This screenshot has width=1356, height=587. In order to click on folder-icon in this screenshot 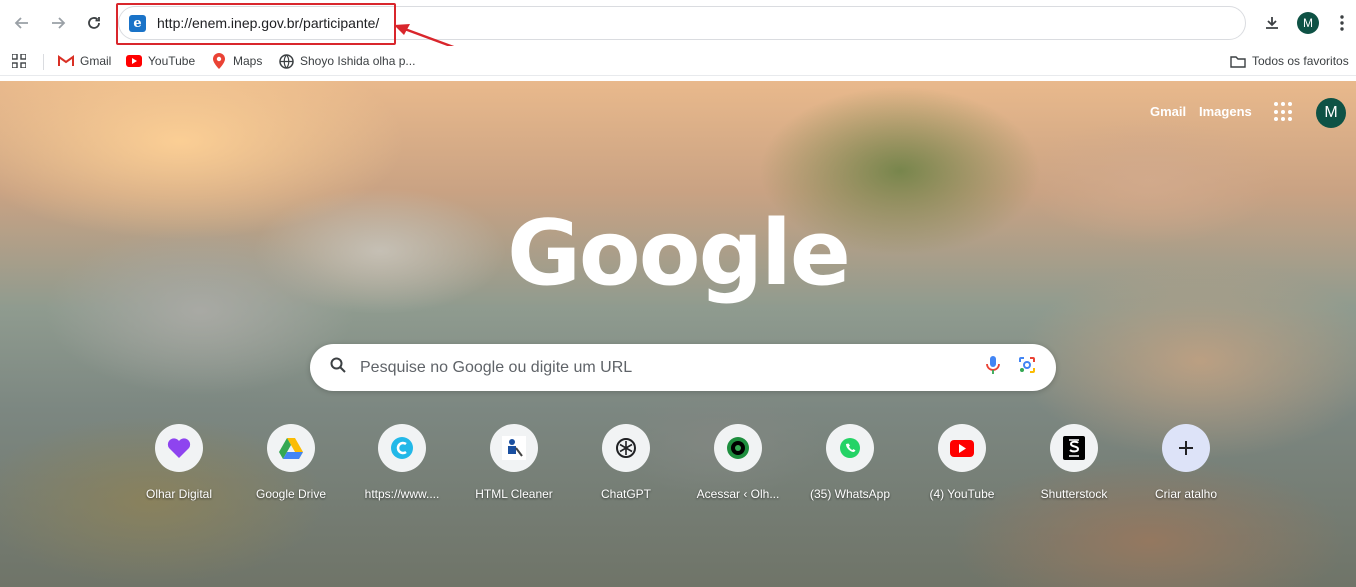, I will do `click(1238, 61)`.